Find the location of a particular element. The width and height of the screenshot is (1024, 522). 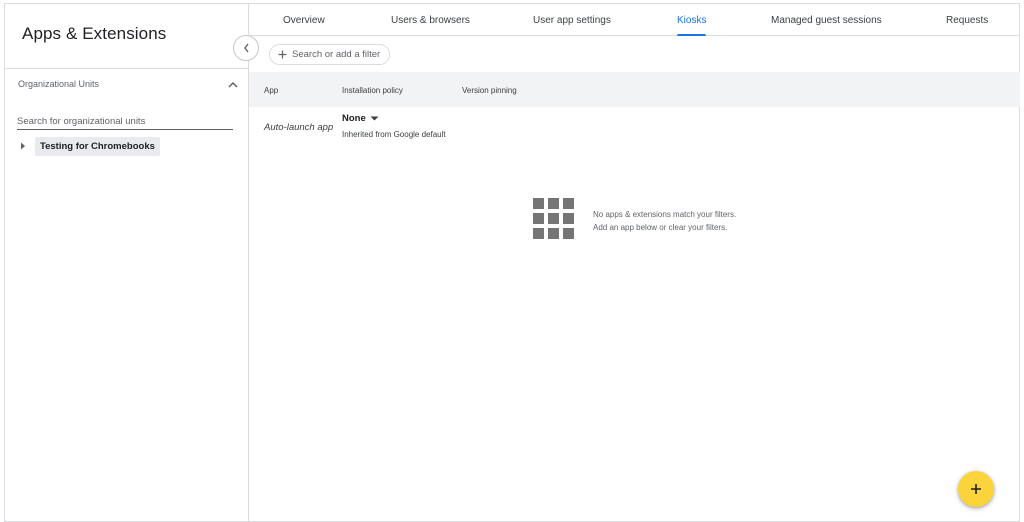

column-header-app: App is located at coordinates (271, 90).